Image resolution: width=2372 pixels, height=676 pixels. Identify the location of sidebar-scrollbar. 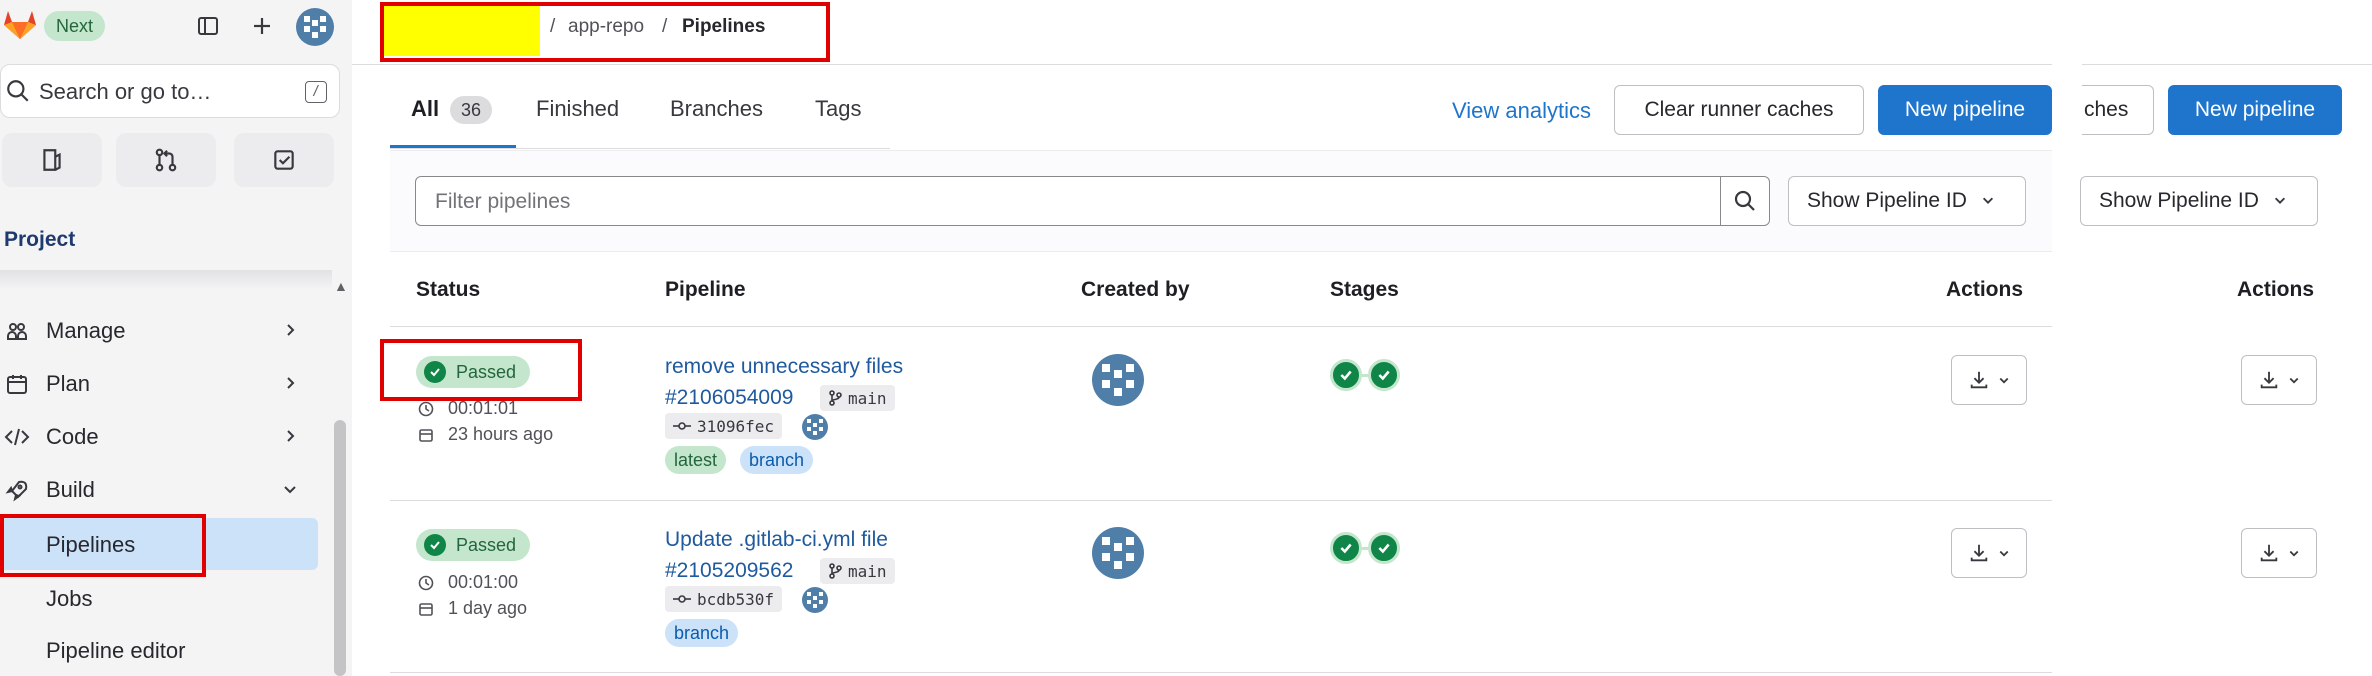
(340, 548).